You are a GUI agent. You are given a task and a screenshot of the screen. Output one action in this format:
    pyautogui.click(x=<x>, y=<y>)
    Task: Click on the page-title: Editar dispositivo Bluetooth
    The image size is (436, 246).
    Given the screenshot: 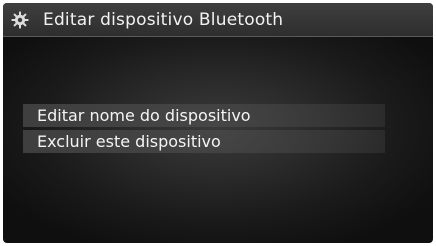 What is the action you would take?
    pyautogui.click(x=163, y=19)
    